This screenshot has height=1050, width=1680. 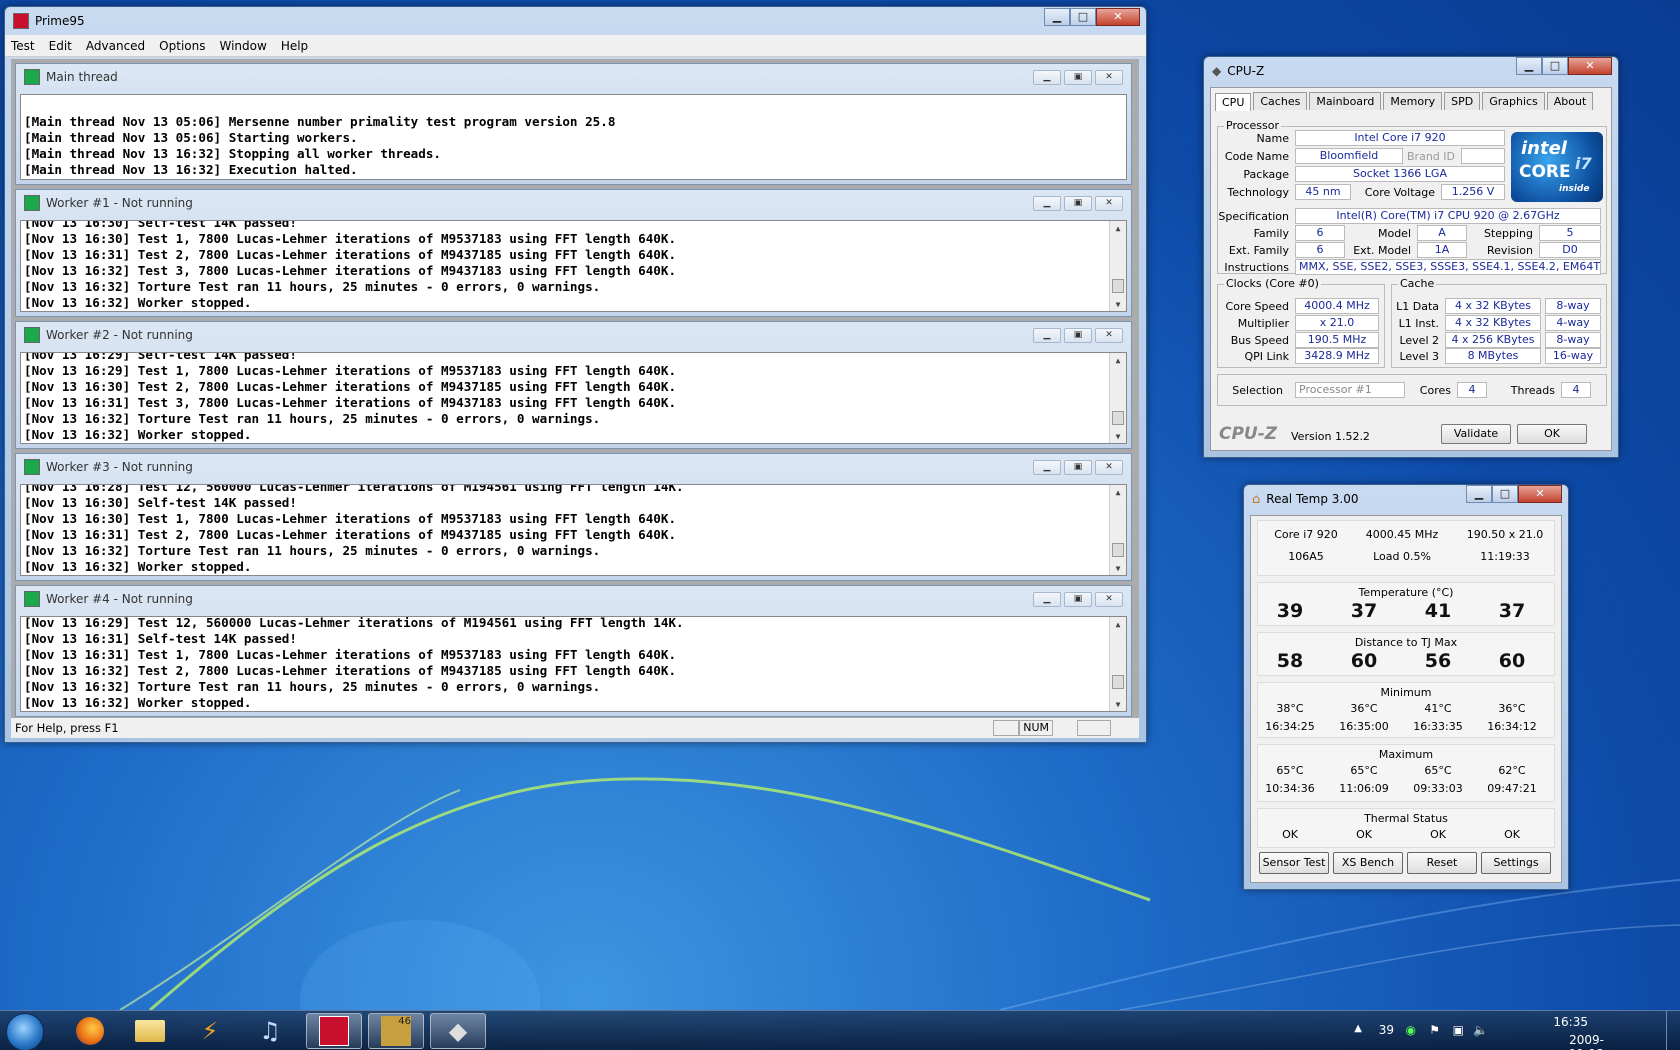 I want to click on tray-temperature: 39, so click(x=1386, y=1030).